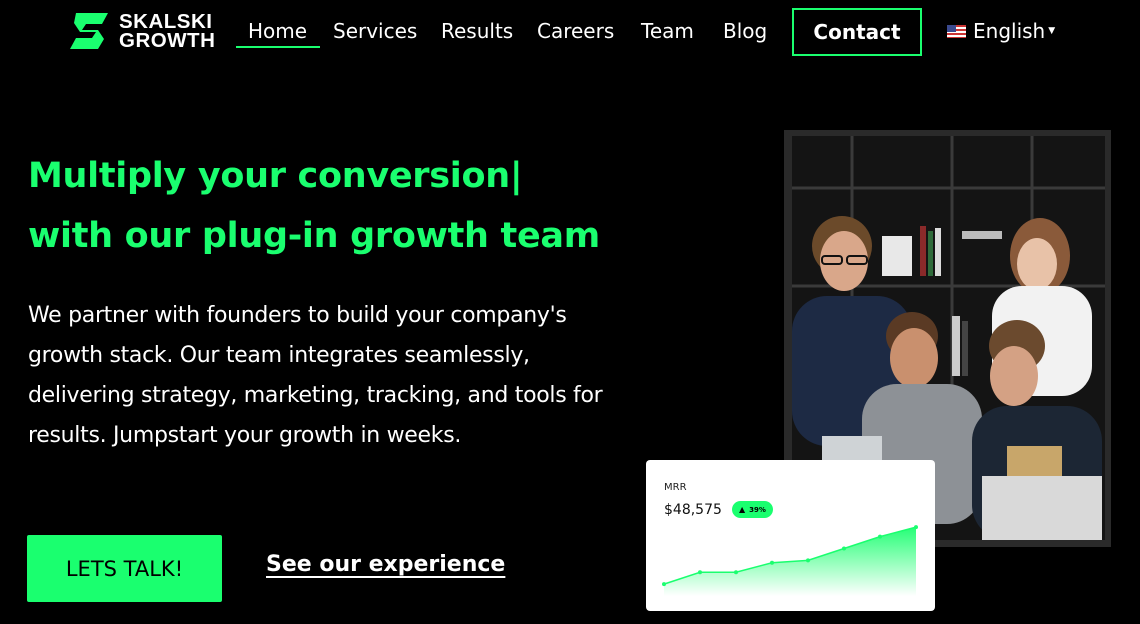 Image resolution: width=1140 pixels, height=624 pixels. Describe the element at coordinates (275, 176) in the screenshot. I see `hero-headline-line1: Multiply your conversion|` at that location.